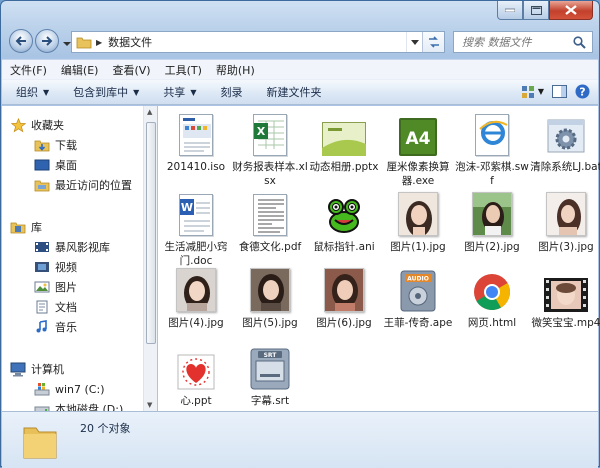  What do you see at coordinates (196, 134) in the screenshot?
I see `iso-file-icon` at bounding box center [196, 134].